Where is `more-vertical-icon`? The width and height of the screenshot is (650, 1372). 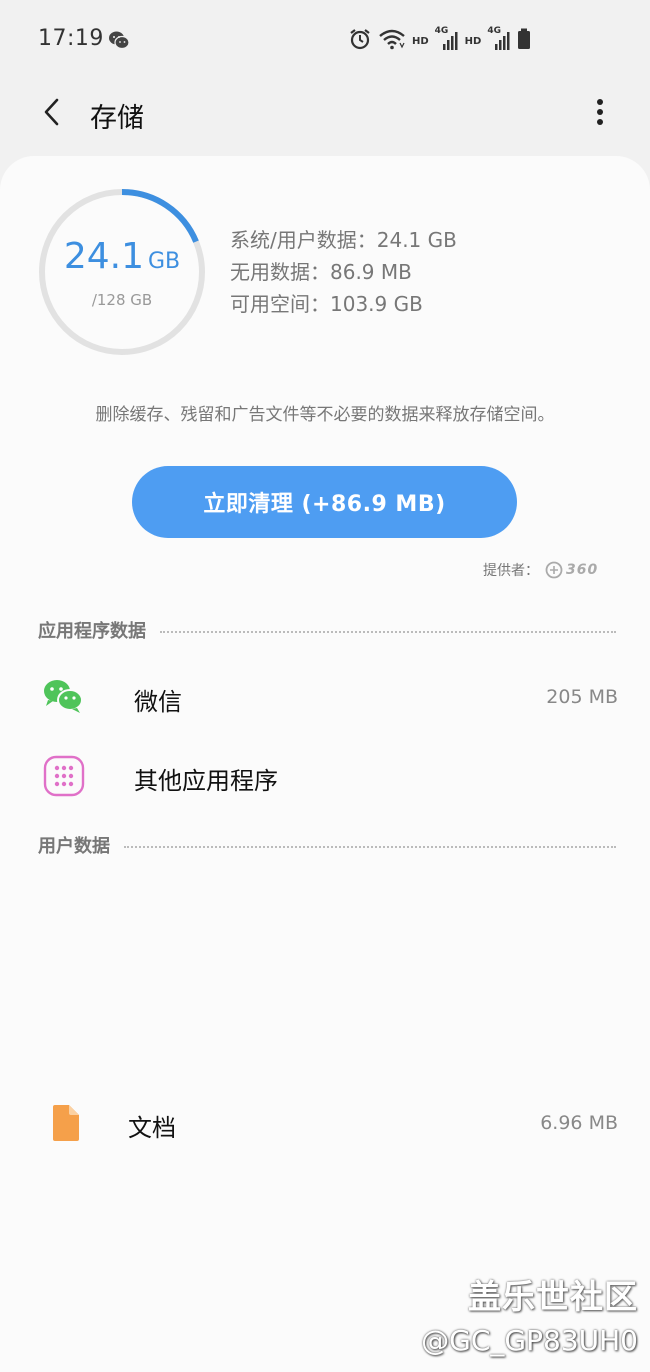 more-vertical-icon is located at coordinates (600, 112).